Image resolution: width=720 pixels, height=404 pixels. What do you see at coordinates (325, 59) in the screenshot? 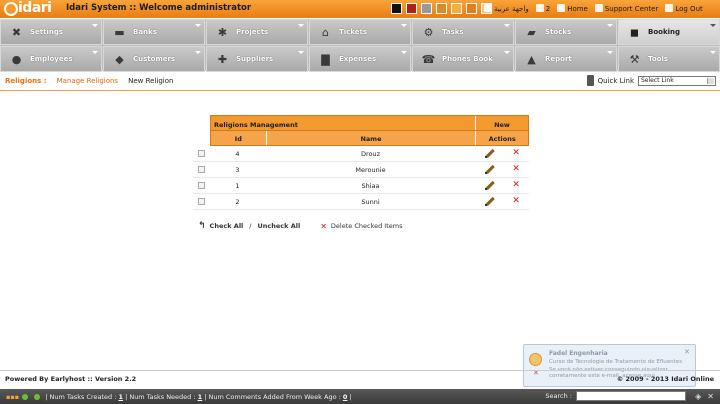
I see `briefcase-icon: ▇` at bounding box center [325, 59].